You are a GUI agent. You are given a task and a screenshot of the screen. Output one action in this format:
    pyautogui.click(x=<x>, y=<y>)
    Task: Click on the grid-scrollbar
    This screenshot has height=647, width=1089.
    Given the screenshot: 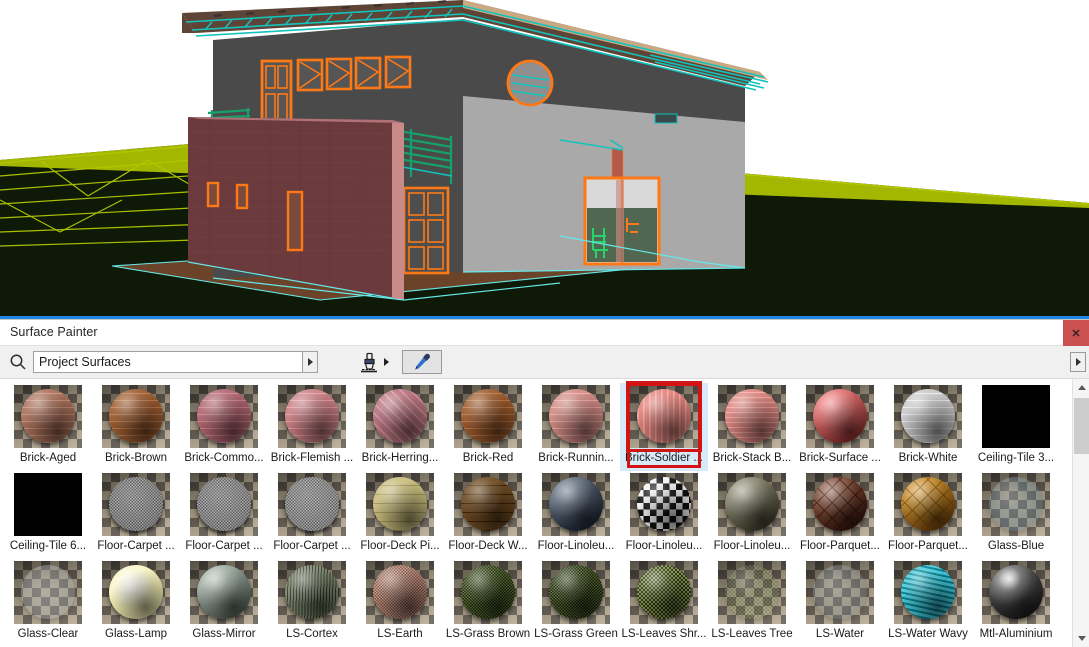 What is the action you would take?
    pyautogui.click(x=1080, y=513)
    